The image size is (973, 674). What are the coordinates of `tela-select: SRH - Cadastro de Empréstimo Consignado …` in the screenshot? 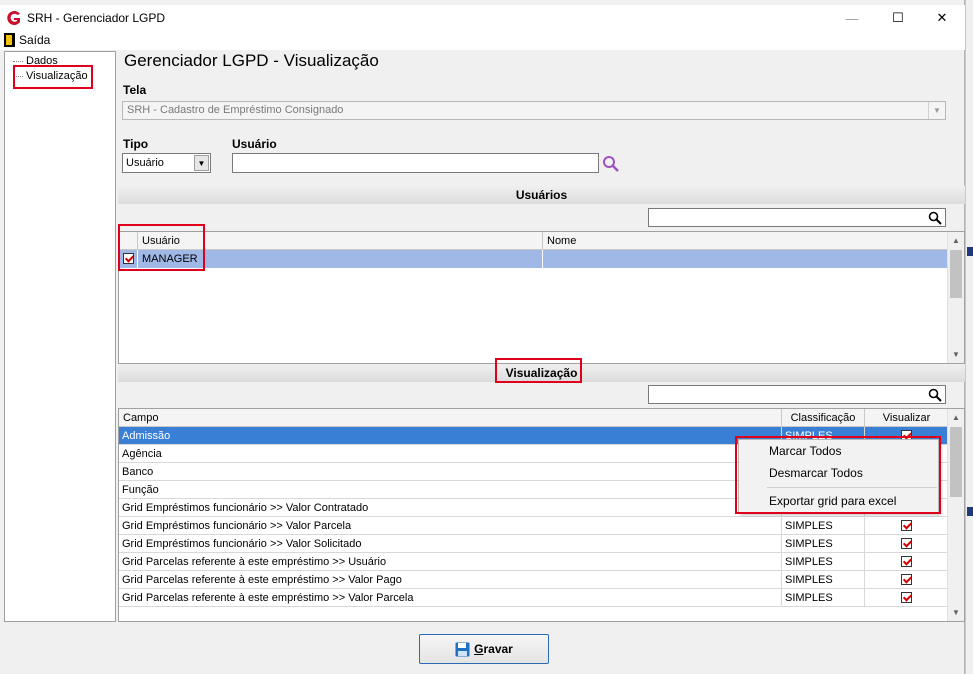 It's located at (534, 110).